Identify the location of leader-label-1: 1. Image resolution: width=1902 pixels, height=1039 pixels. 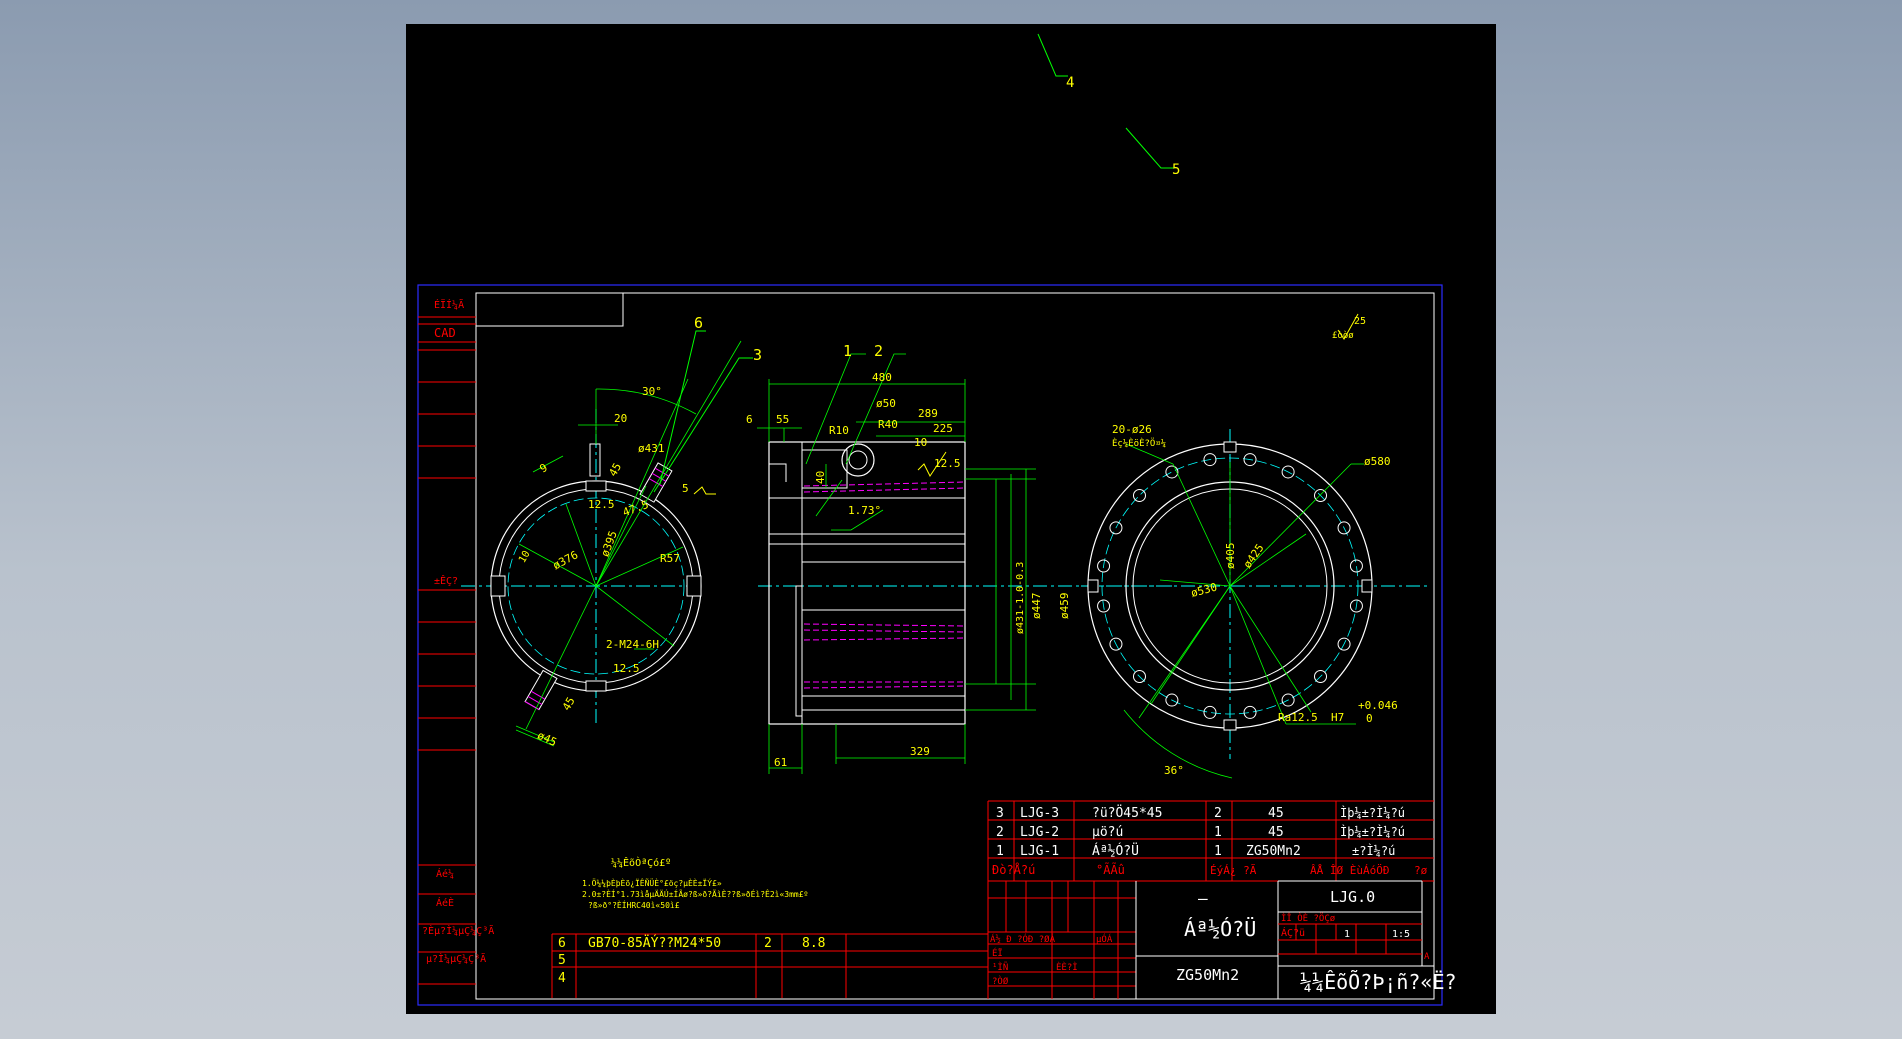
(847, 351).